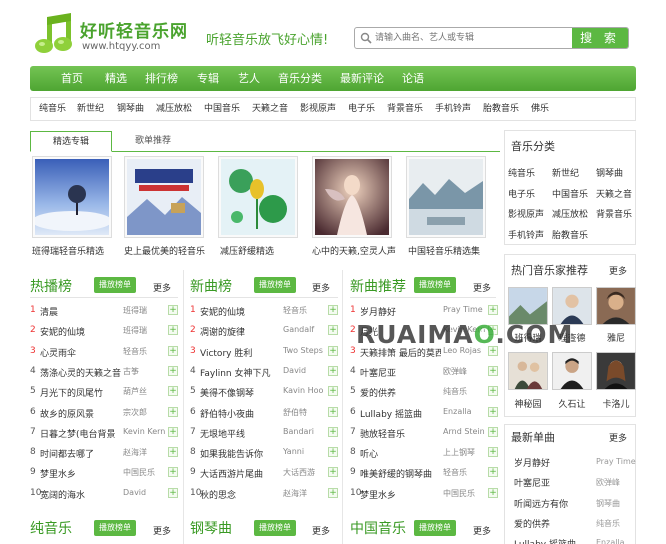 The height and width of the screenshot is (544, 666). What do you see at coordinates (610, 541) in the screenshot?
I see `new-song-artist: Enzalla` at bounding box center [610, 541].